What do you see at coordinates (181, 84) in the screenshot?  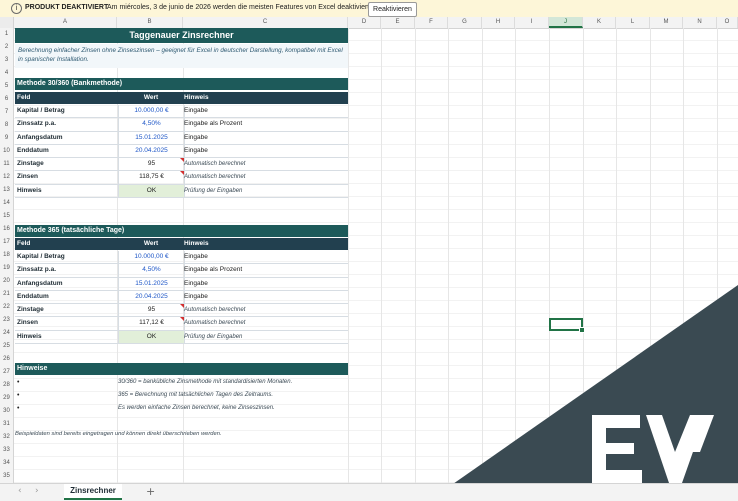 I see `method1-heading: Methode 30/360 (Bankmethode)` at bounding box center [181, 84].